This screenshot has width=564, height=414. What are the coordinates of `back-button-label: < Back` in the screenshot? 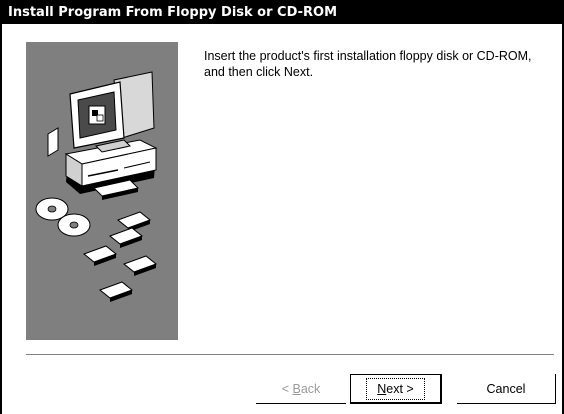 It's located at (301, 388).